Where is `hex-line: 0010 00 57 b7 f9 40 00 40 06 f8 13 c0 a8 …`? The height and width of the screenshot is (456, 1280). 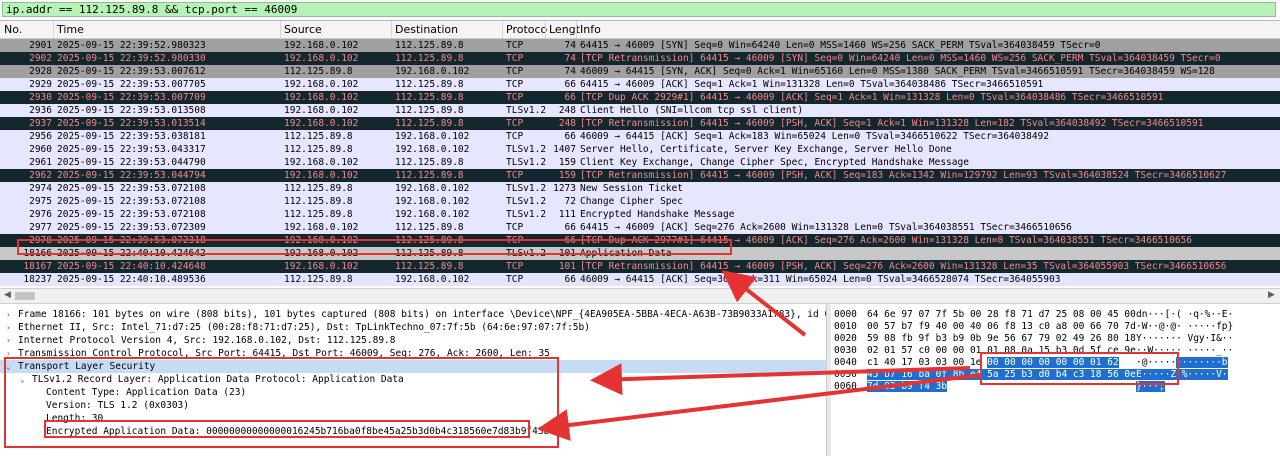 hex-line: 0010 00 57 b7 f9 40 00 40 06 f8 13 c0 a8 … is located at coordinates (1055, 327).